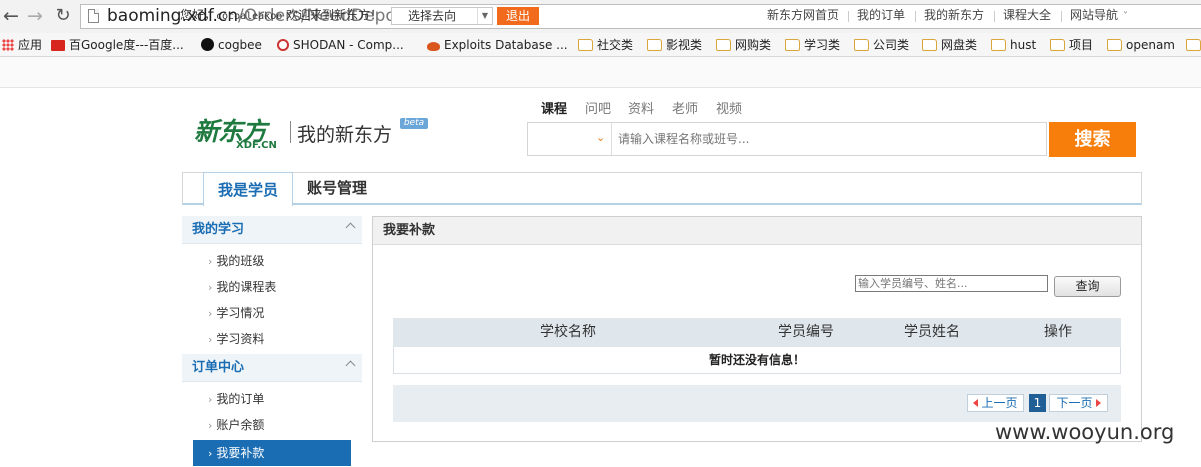 This screenshot has width=1201, height=467. I want to click on table-header: 学校名称 学员编号 学员姓名 操作, so click(757, 332).